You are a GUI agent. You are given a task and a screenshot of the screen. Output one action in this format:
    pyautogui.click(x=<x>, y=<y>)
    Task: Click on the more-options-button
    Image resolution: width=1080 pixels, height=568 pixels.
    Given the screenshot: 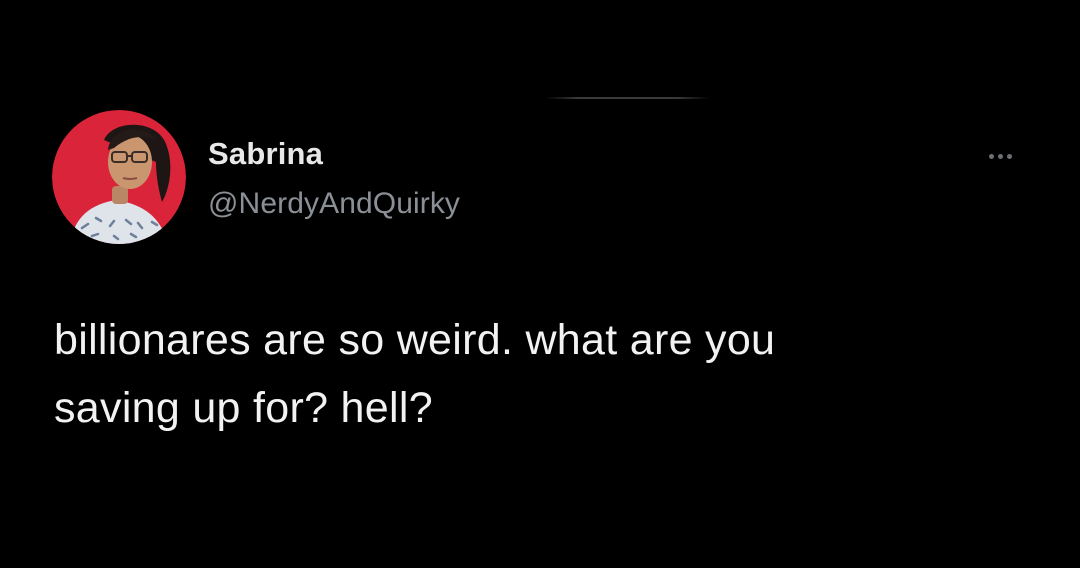 What is the action you would take?
    pyautogui.click(x=1000, y=156)
    